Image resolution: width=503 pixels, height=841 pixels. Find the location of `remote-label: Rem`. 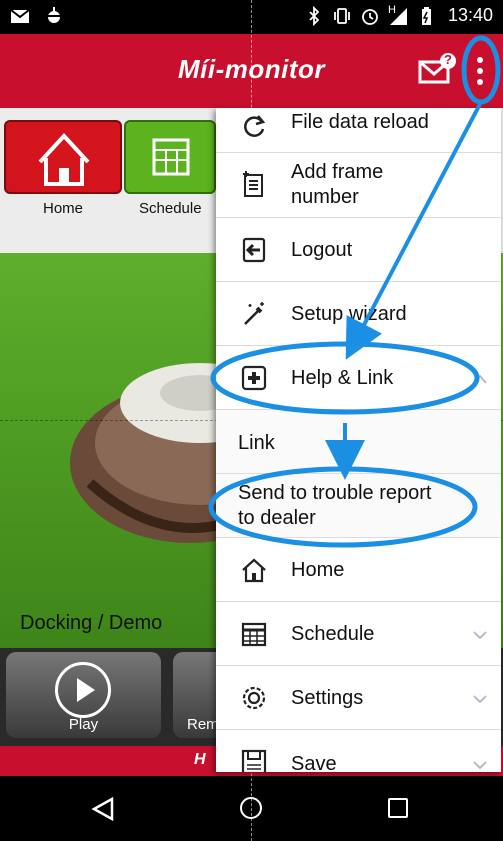

remote-label: Rem is located at coordinates (203, 724).